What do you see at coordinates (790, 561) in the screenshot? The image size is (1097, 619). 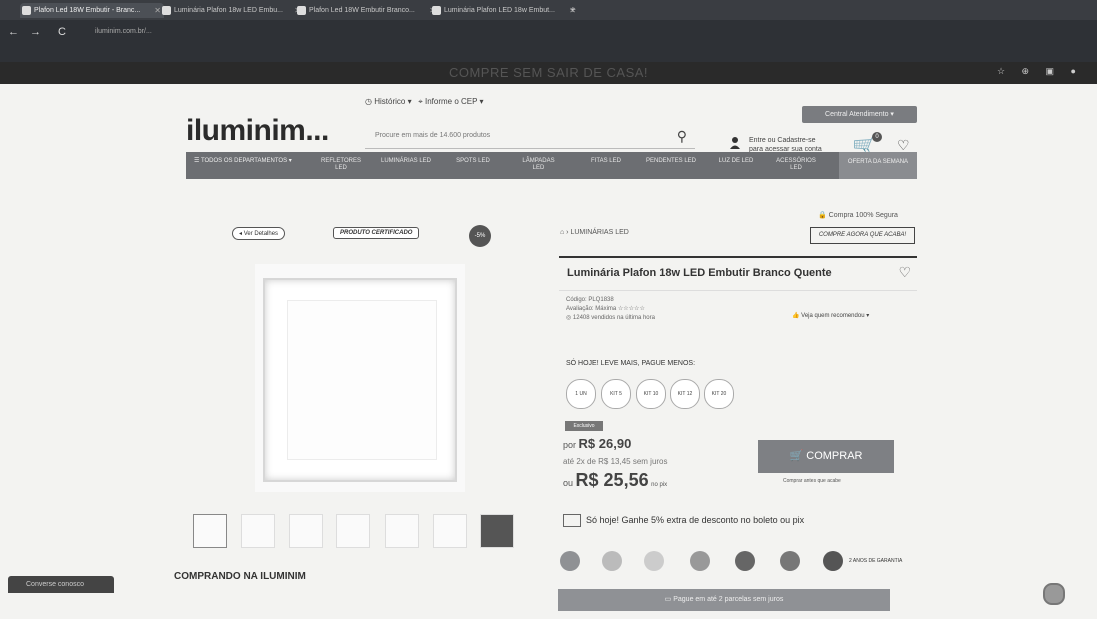 I see `shield-icon` at bounding box center [790, 561].